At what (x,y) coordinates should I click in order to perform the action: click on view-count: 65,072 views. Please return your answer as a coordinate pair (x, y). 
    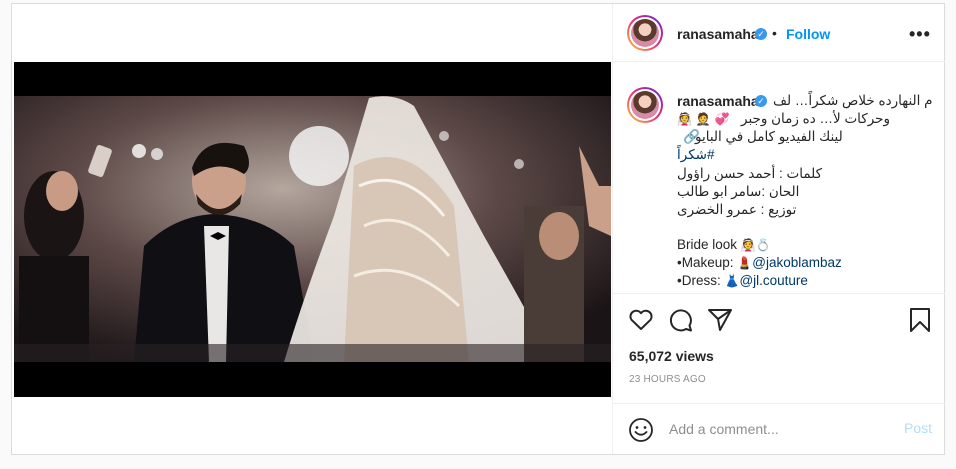
    Looking at the image, I should click on (671, 356).